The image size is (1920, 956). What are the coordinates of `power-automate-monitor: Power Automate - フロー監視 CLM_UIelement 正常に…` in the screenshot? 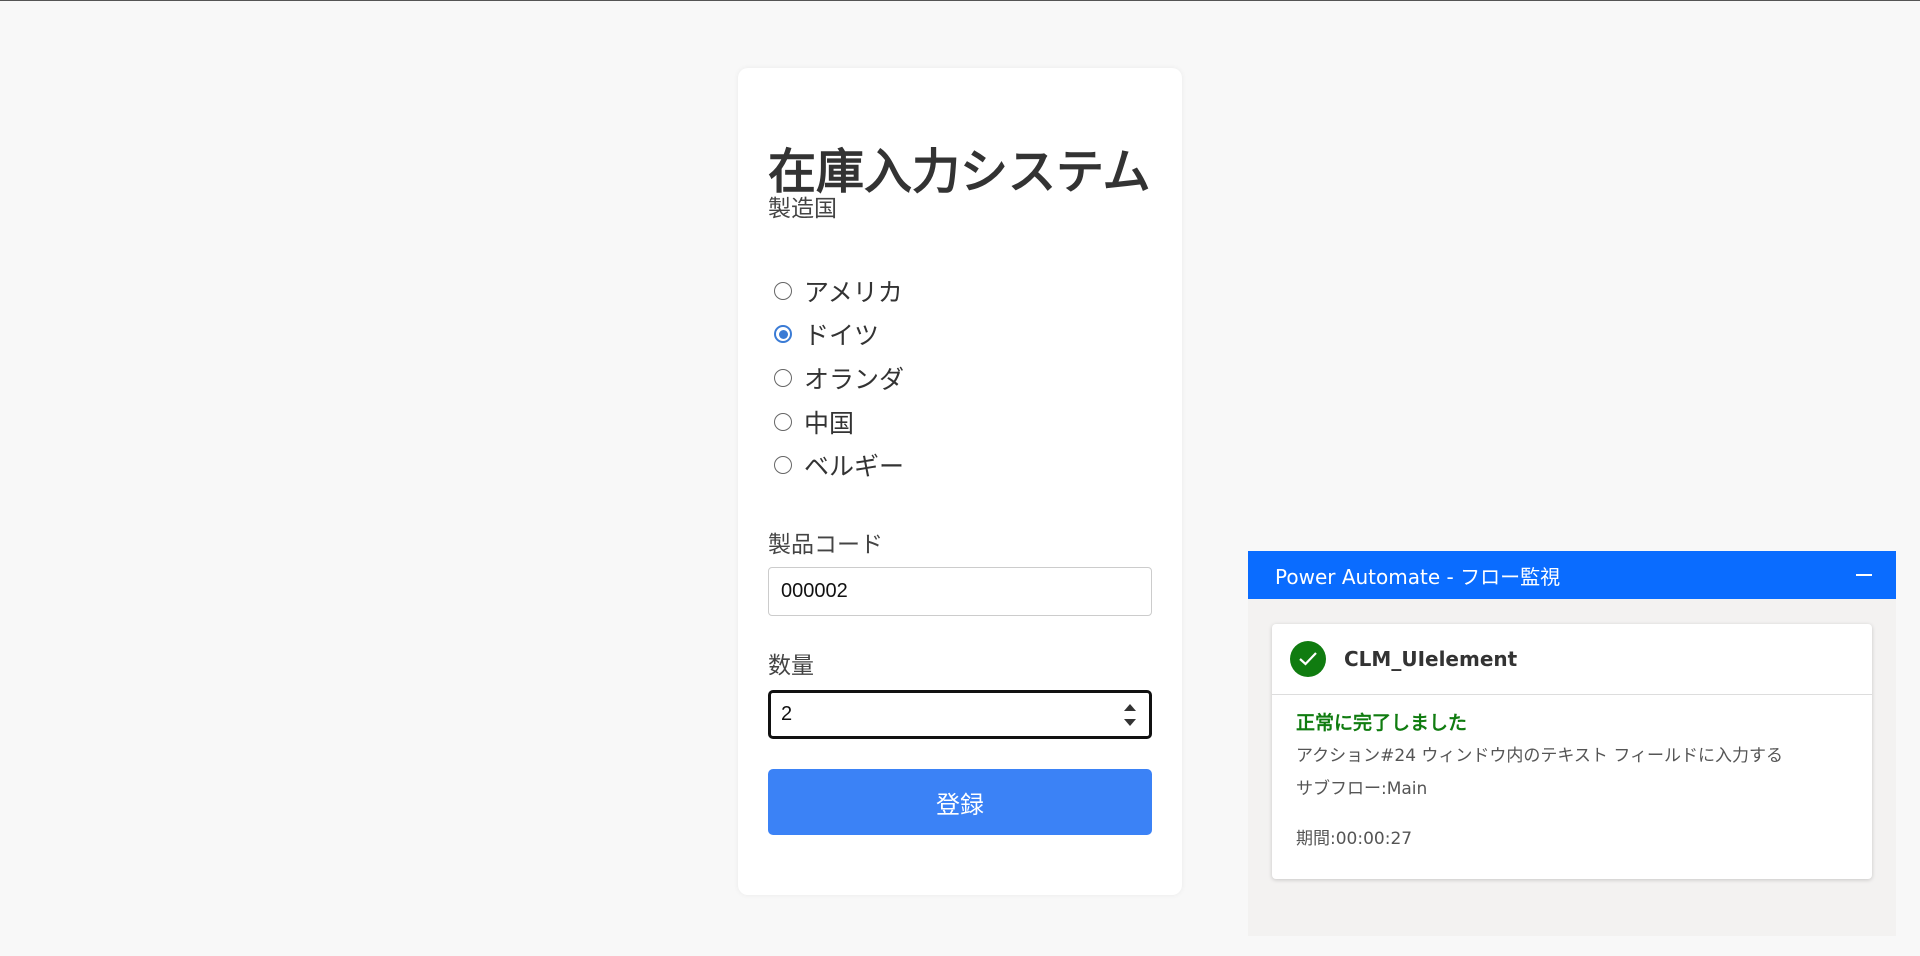 It's located at (1572, 743).